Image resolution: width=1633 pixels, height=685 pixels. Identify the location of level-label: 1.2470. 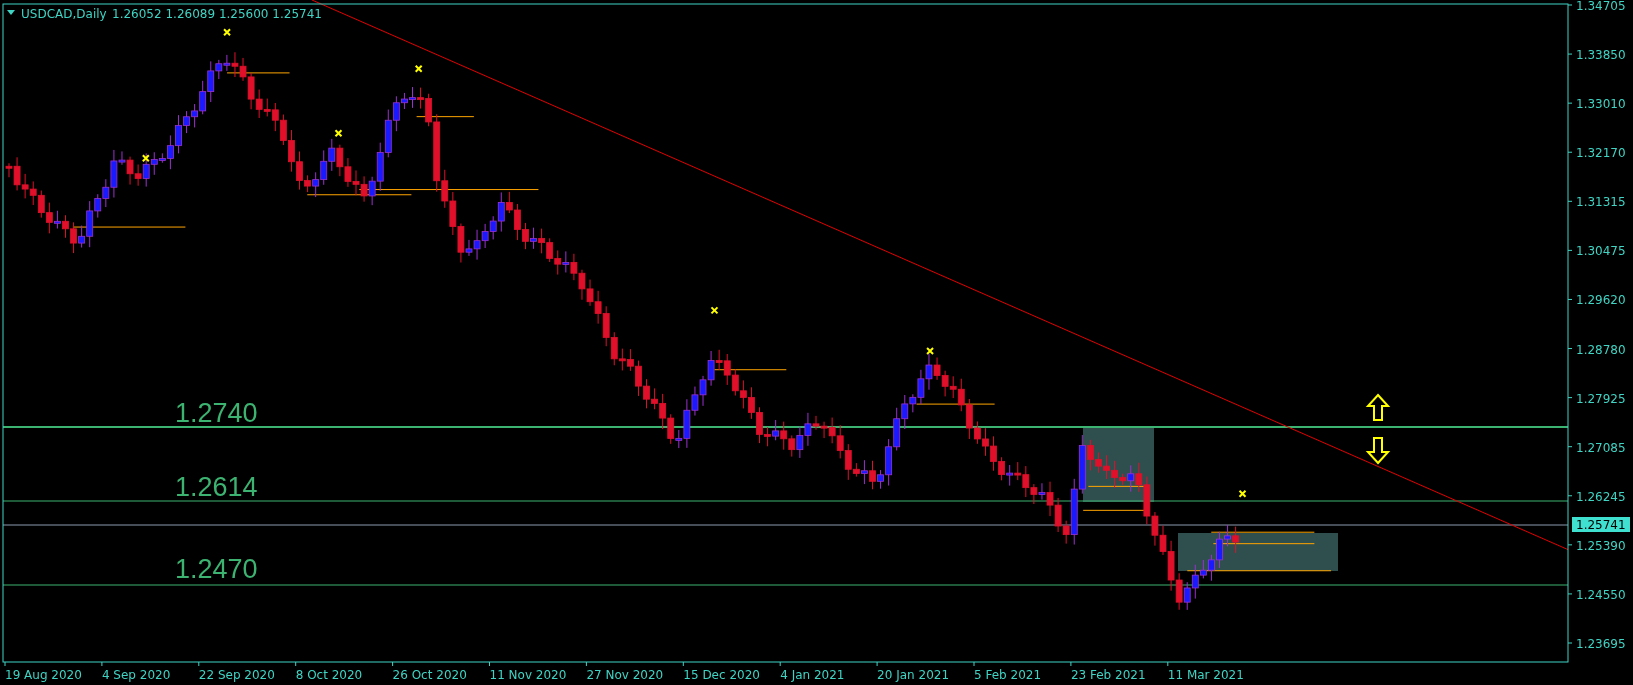
(216, 569).